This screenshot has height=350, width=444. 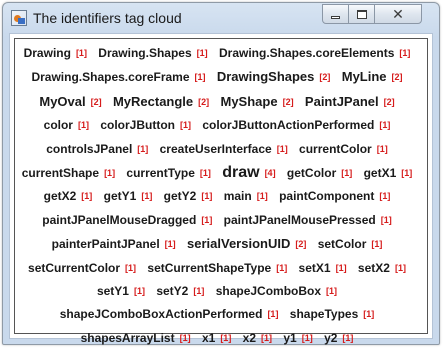 What do you see at coordinates (301, 338) in the screenshot?
I see `tag-cloud-entry: y1 [1]` at bounding box center [301, 338].